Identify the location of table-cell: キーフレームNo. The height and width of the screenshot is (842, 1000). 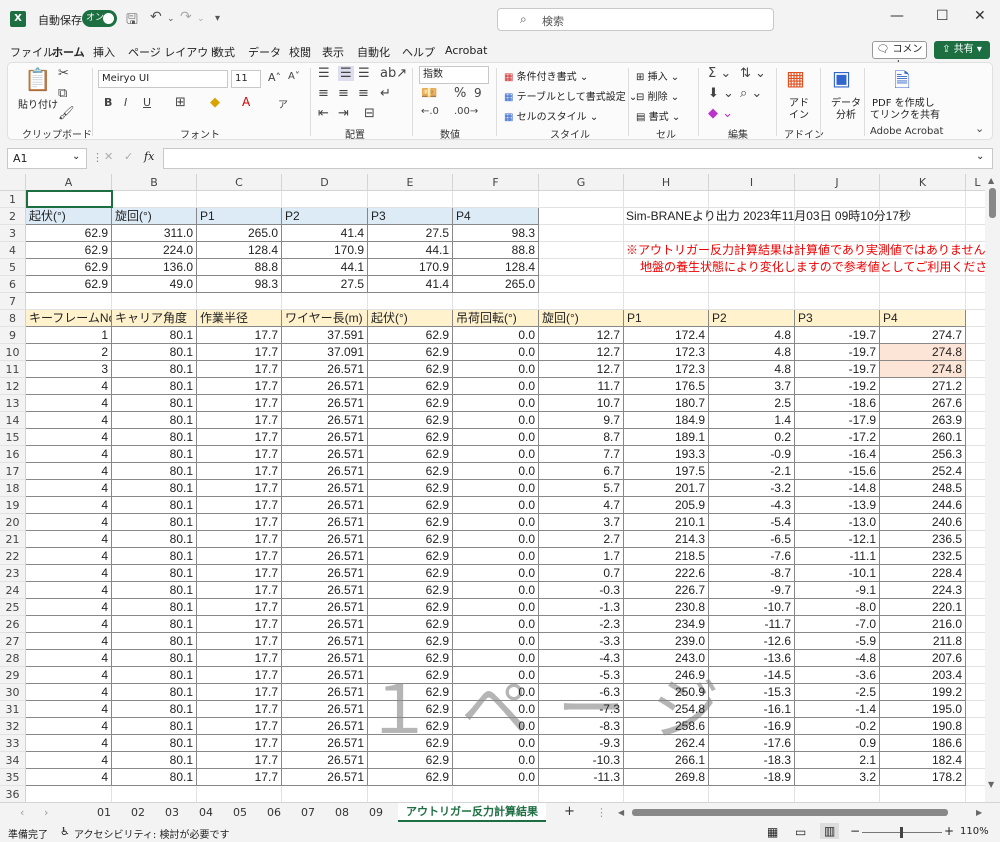
(69, 318).